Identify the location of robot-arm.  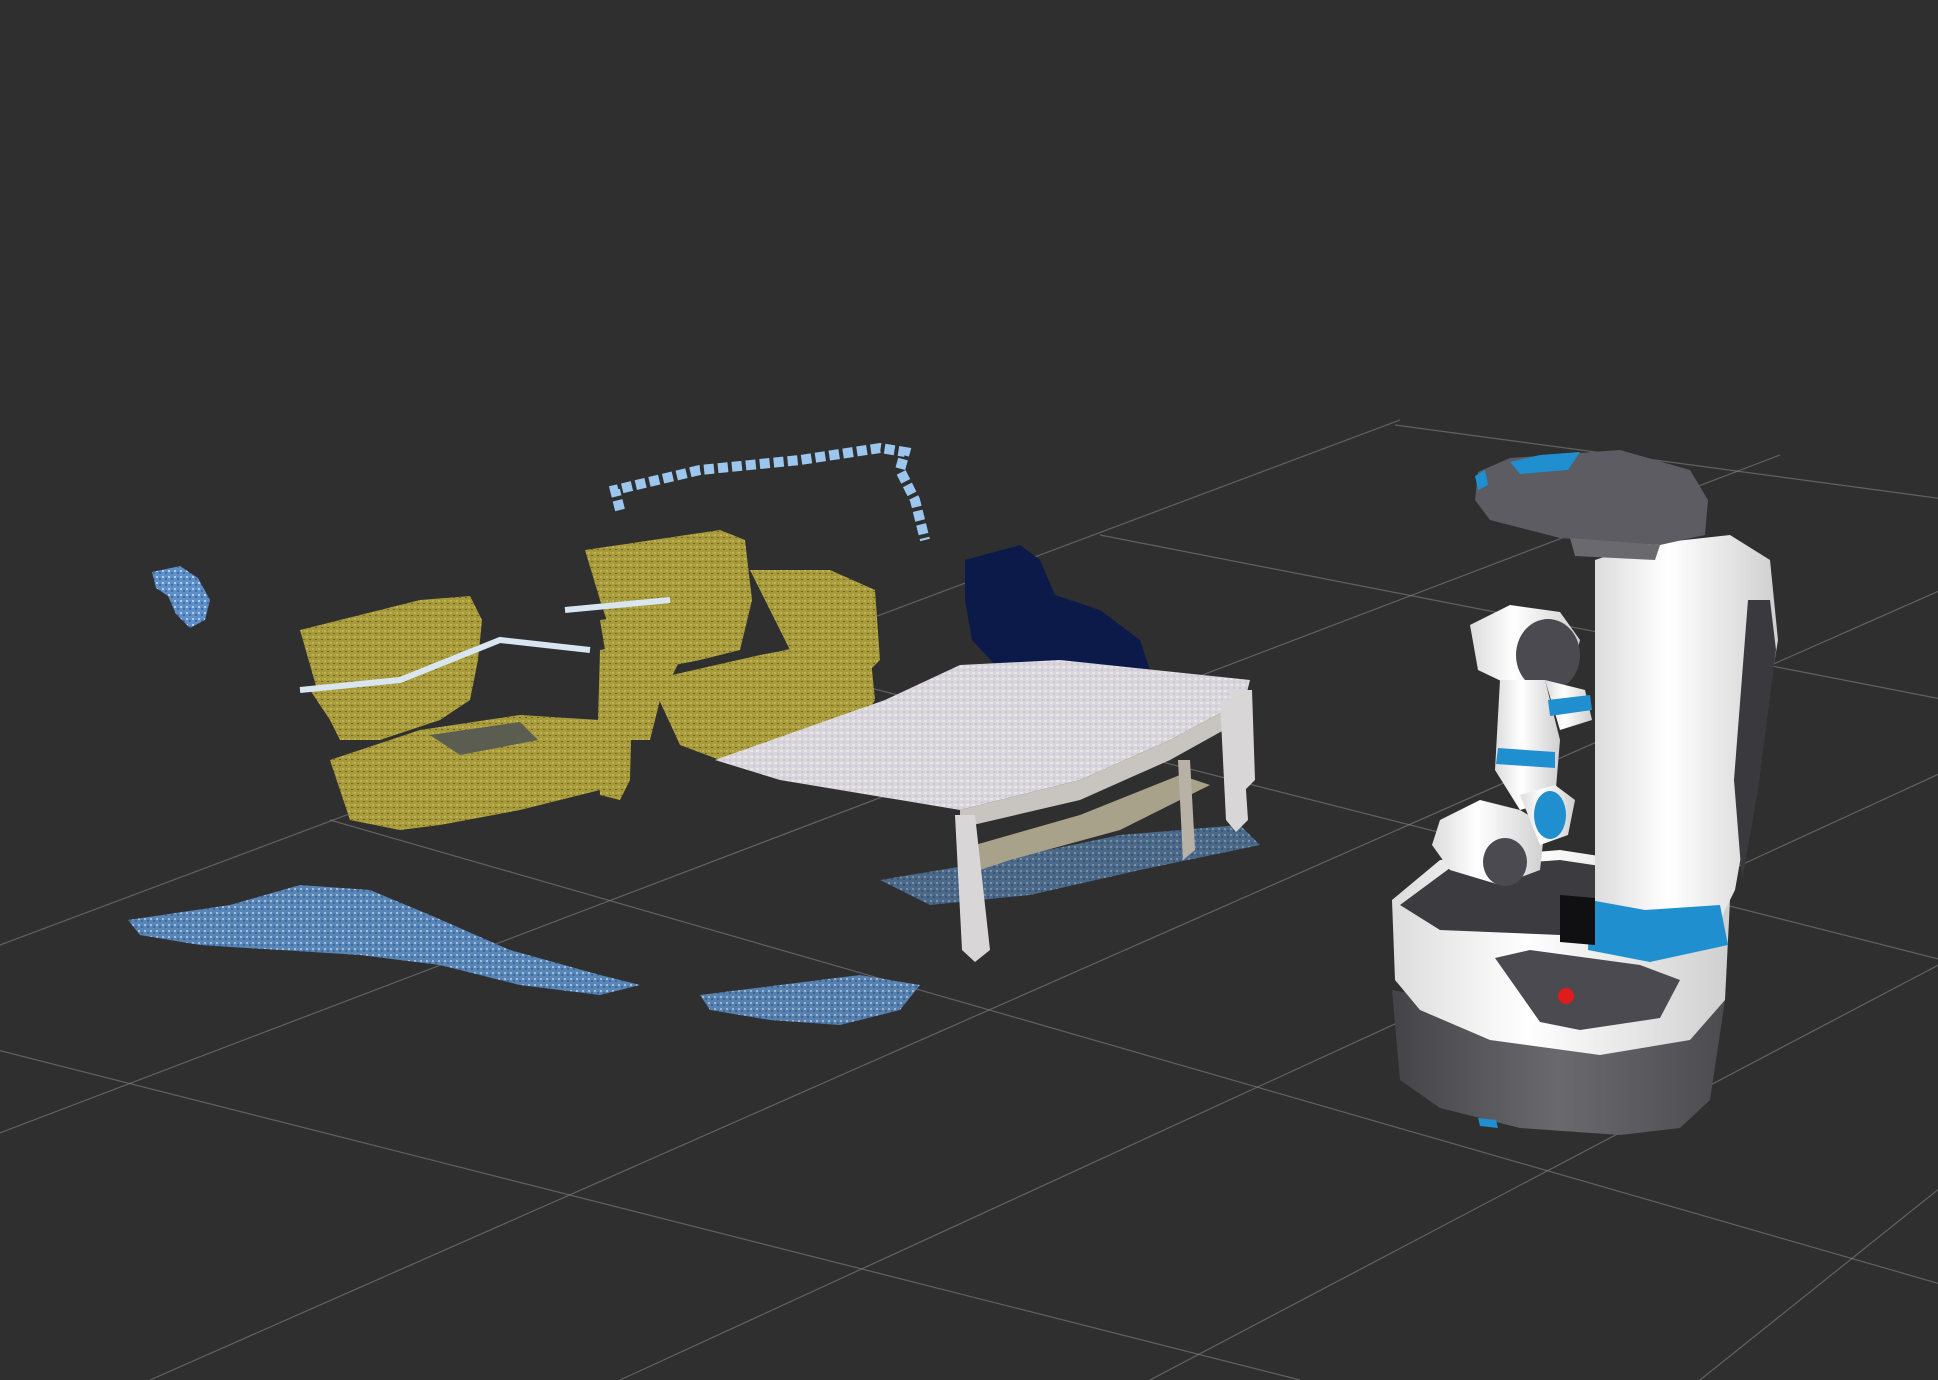
(1512, 745).